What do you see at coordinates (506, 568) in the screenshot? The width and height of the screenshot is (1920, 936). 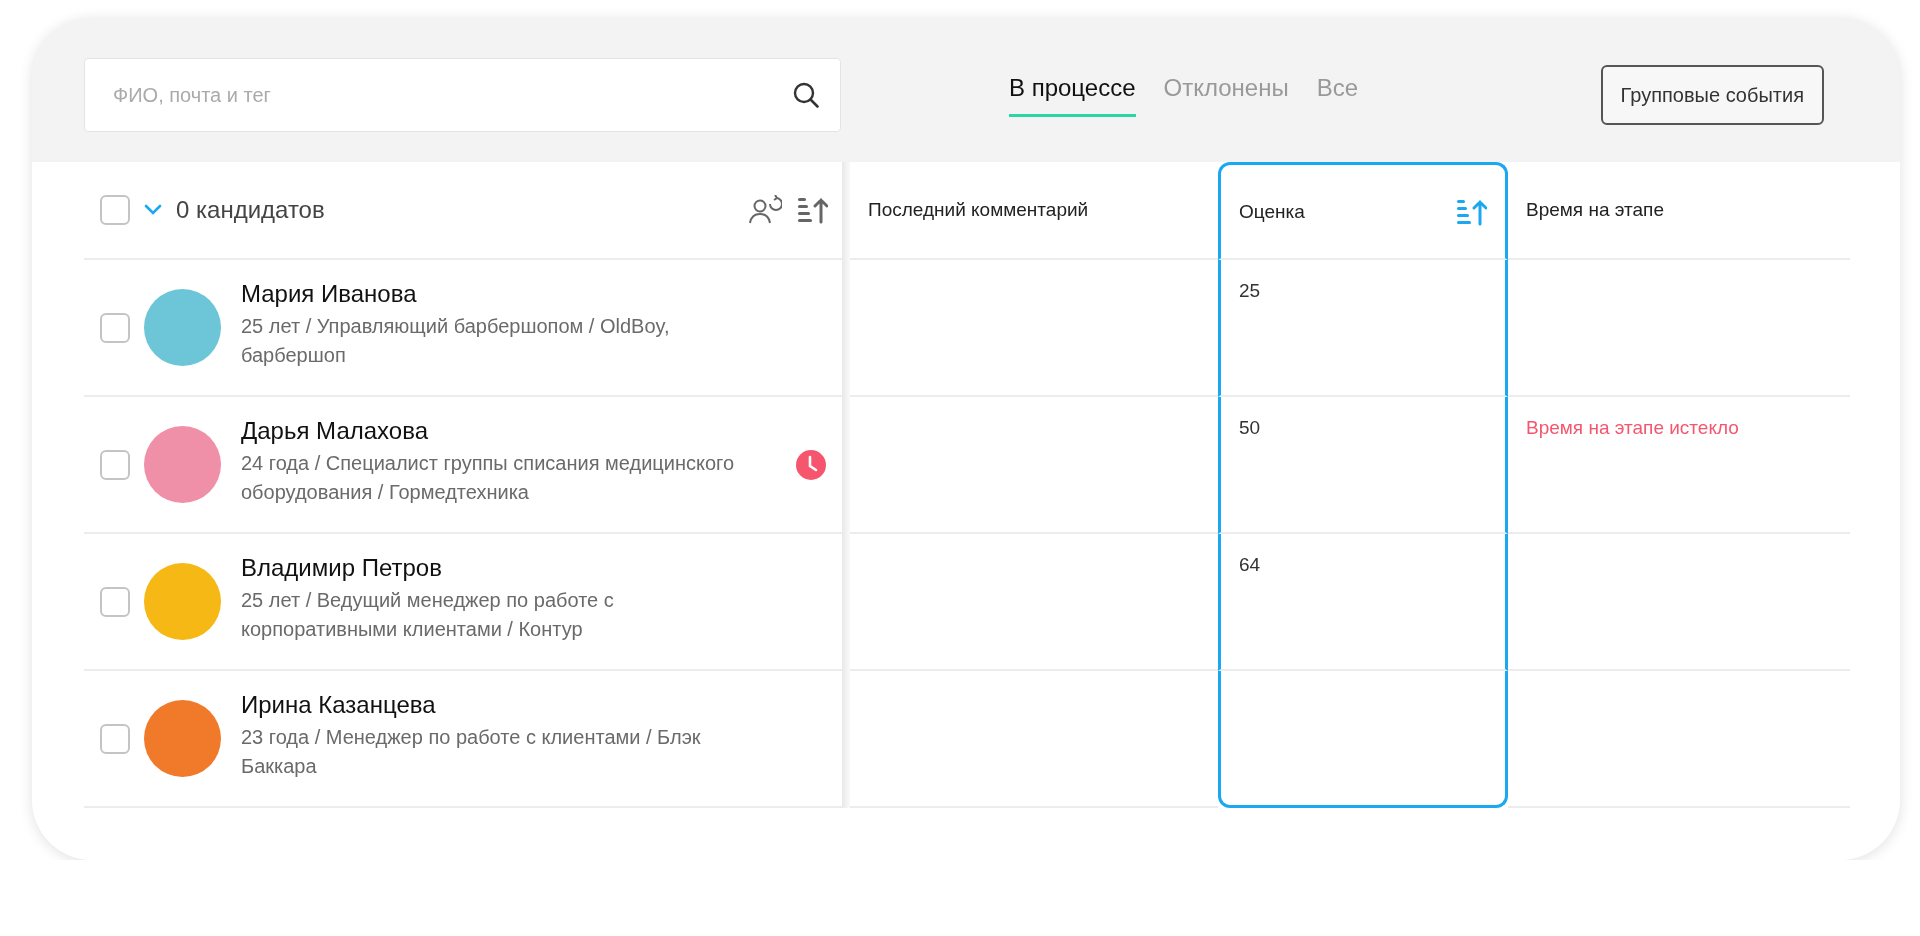 I see `candidate-name: Владимир Петров` at bounding box center [506, 568].